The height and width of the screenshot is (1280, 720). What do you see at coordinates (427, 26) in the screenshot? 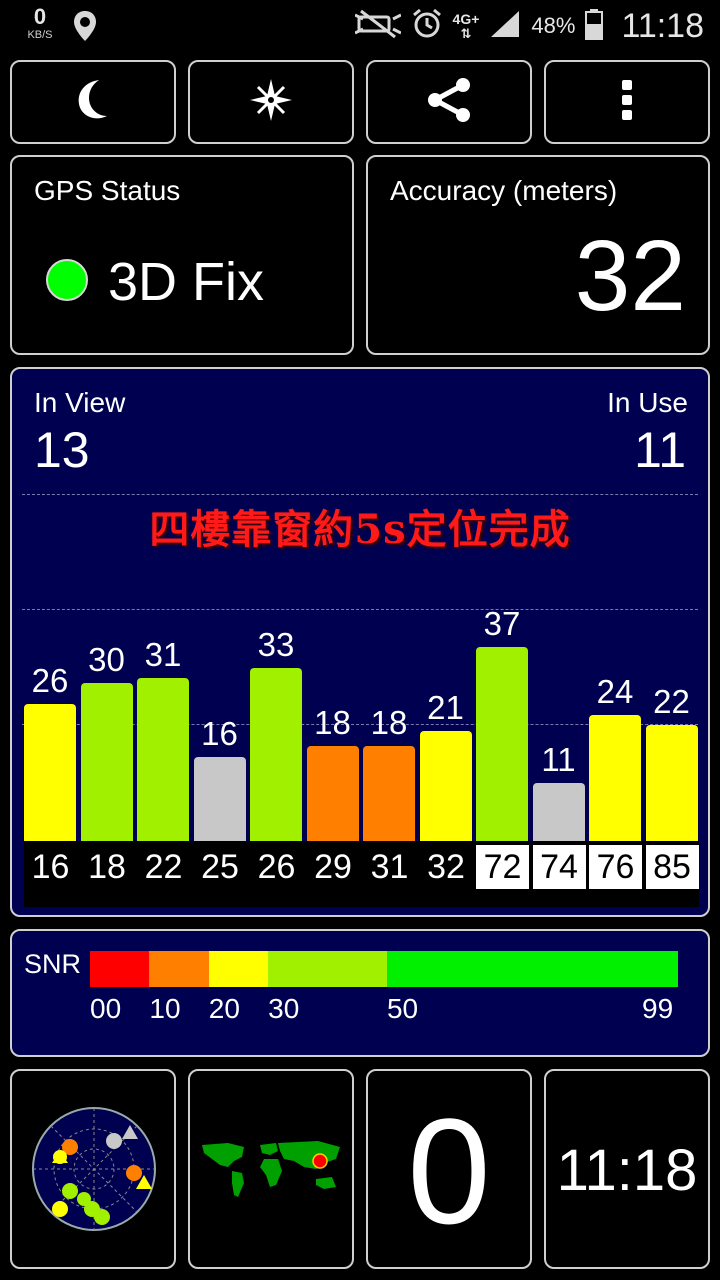
I see `alarm-icon` at bounding box center [427, 26].